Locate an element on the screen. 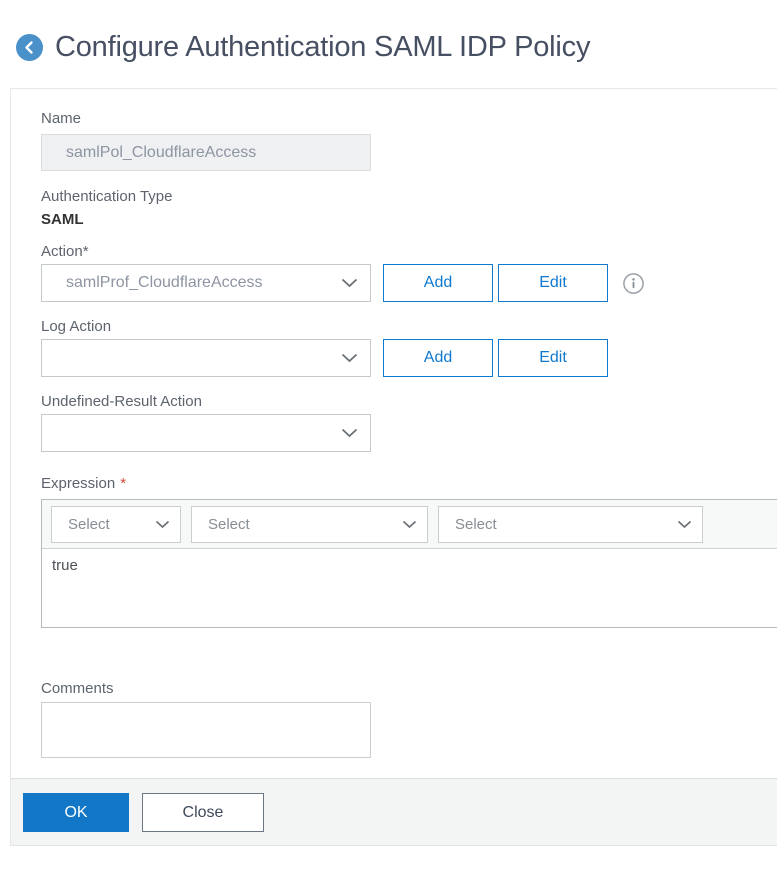 Image resolution: width=777 pixels, height=877 pixels. log-action-label: Log Action is located at coordinates (76, 326).